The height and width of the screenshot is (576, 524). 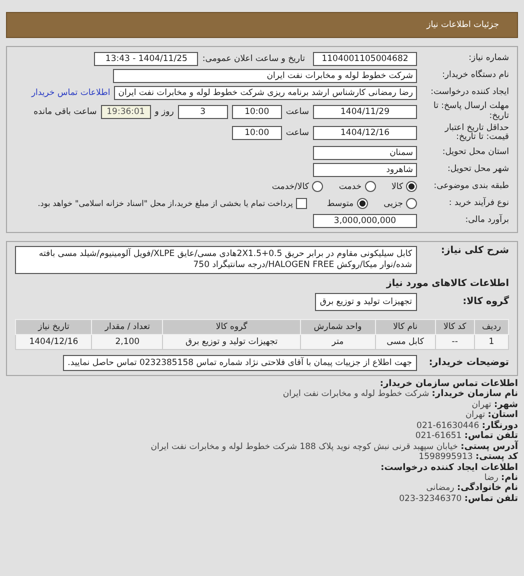 I want to click on contact-heading: اطلاعات تماس سازمان خریدار:, so click(x=448, y=384).